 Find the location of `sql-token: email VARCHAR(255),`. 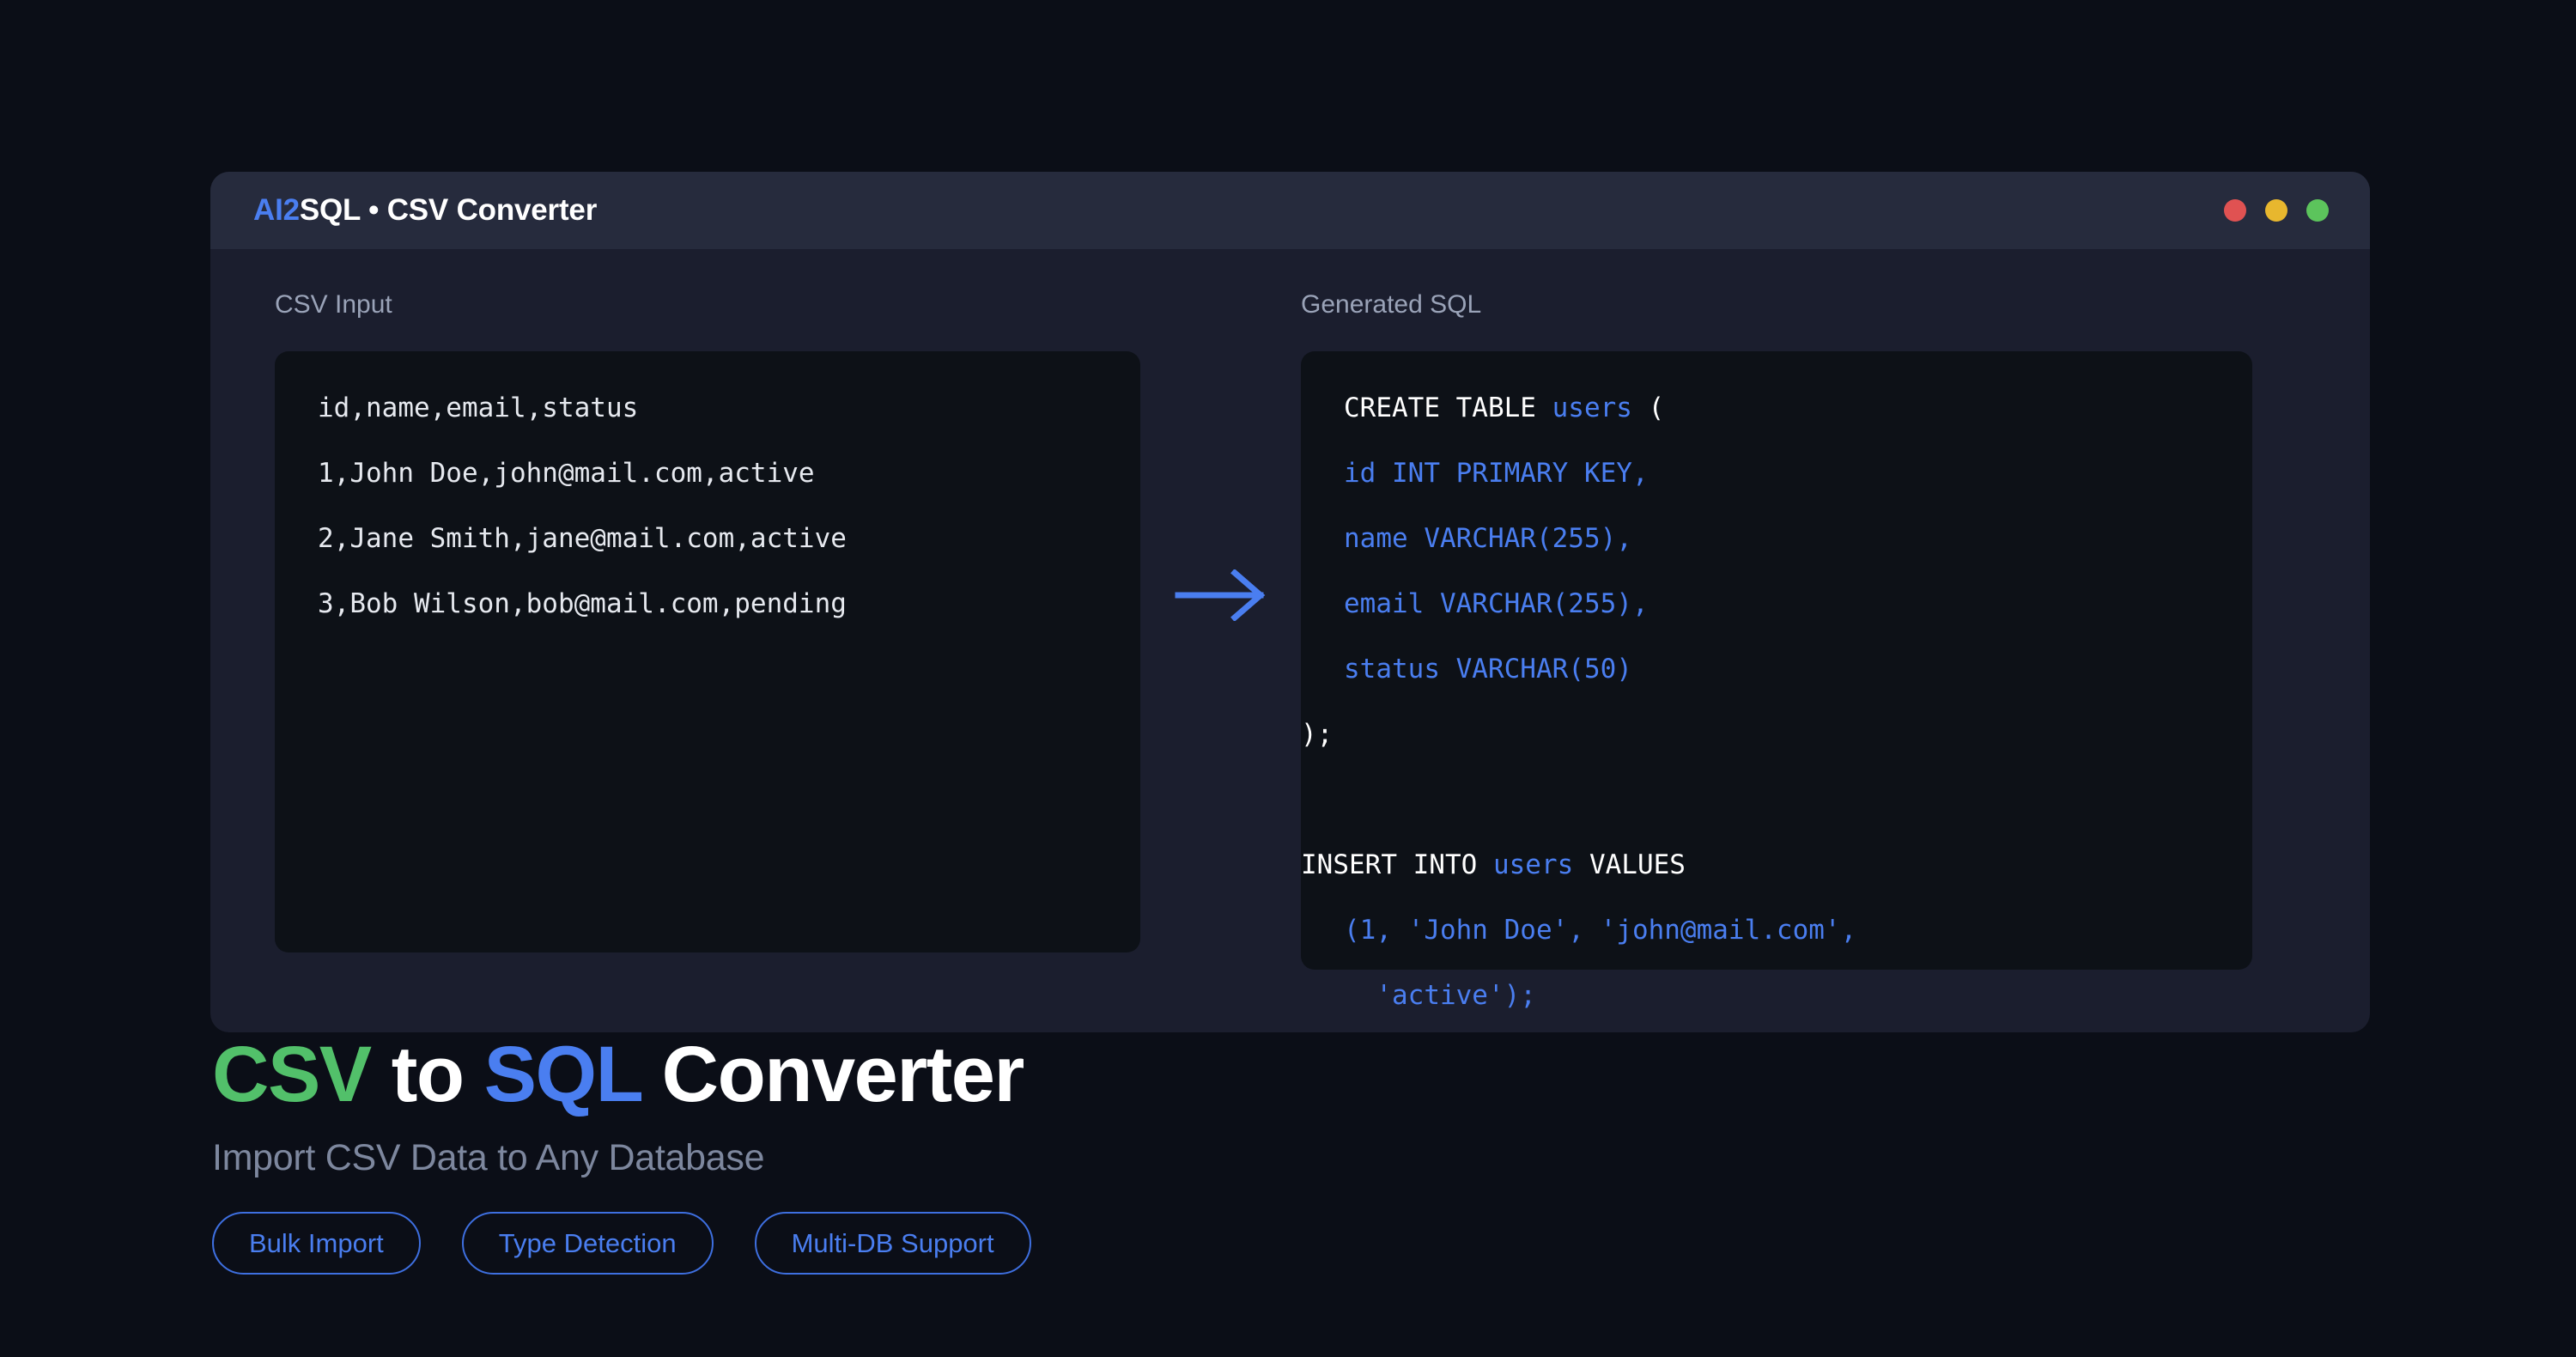

sql-token: email VARCHAR(255), is located at coordinates (1496, 603).